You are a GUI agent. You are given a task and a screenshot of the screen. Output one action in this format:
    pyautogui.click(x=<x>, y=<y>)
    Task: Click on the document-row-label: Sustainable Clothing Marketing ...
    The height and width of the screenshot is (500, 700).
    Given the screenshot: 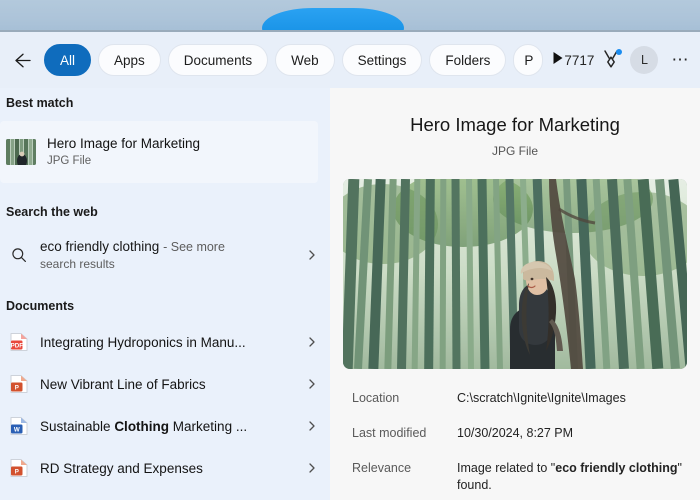 What is the action you would take?
    pyautogui.click(x=144, y=426)
    